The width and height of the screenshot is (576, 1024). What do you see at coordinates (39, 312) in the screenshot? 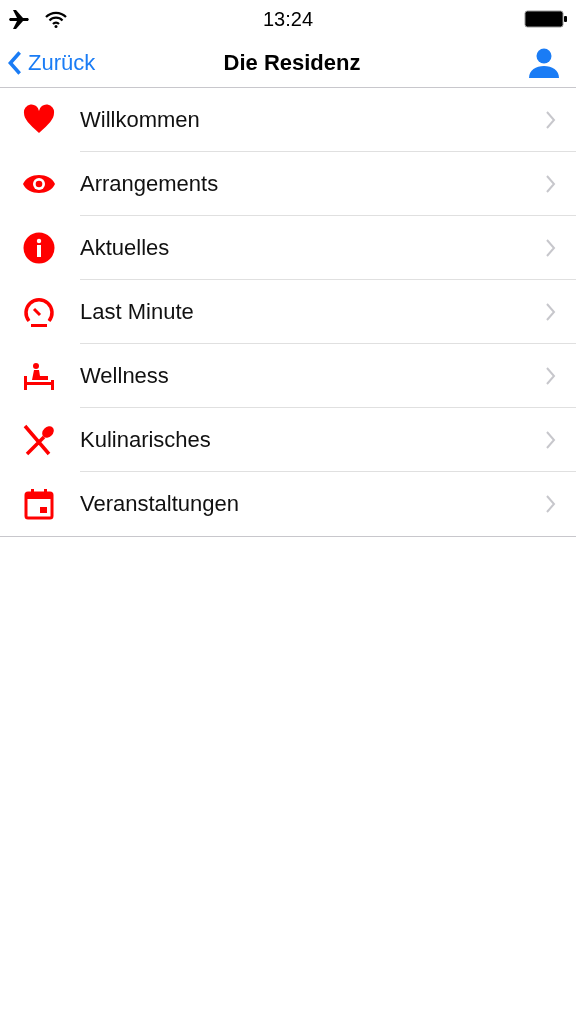
I see `speedometer-icon` at bounding box center [39, 312].